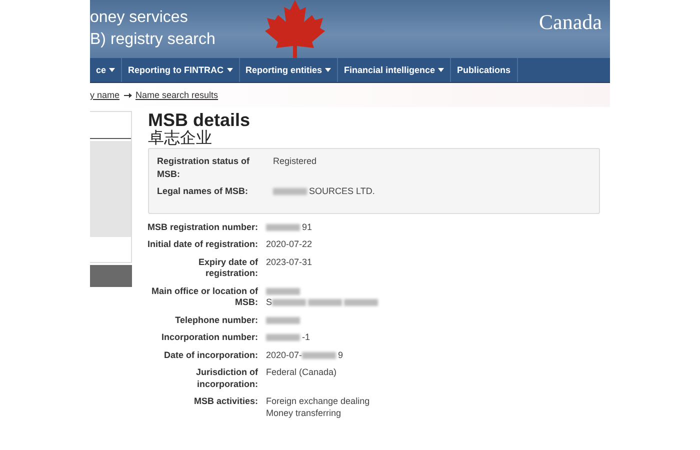 Image resolution: width=700 pixels, height=450 pixels. What do you see at coordinates (153, 29) in the screenshot?
I see `site-title: oney services B) registry search` at bounding box center [153, 29].